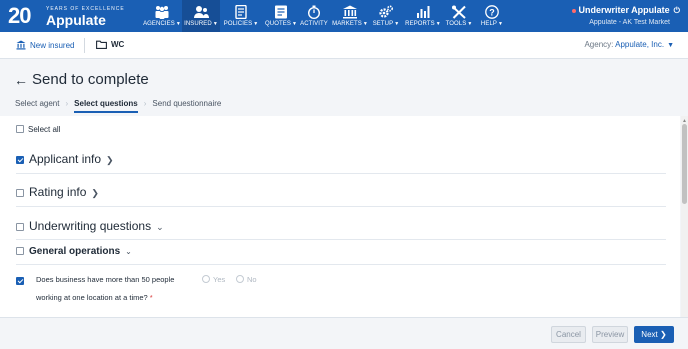 The width and height of the screenshot is (688, 349). I want to click on policy-folder: WC, so click(110, 44).